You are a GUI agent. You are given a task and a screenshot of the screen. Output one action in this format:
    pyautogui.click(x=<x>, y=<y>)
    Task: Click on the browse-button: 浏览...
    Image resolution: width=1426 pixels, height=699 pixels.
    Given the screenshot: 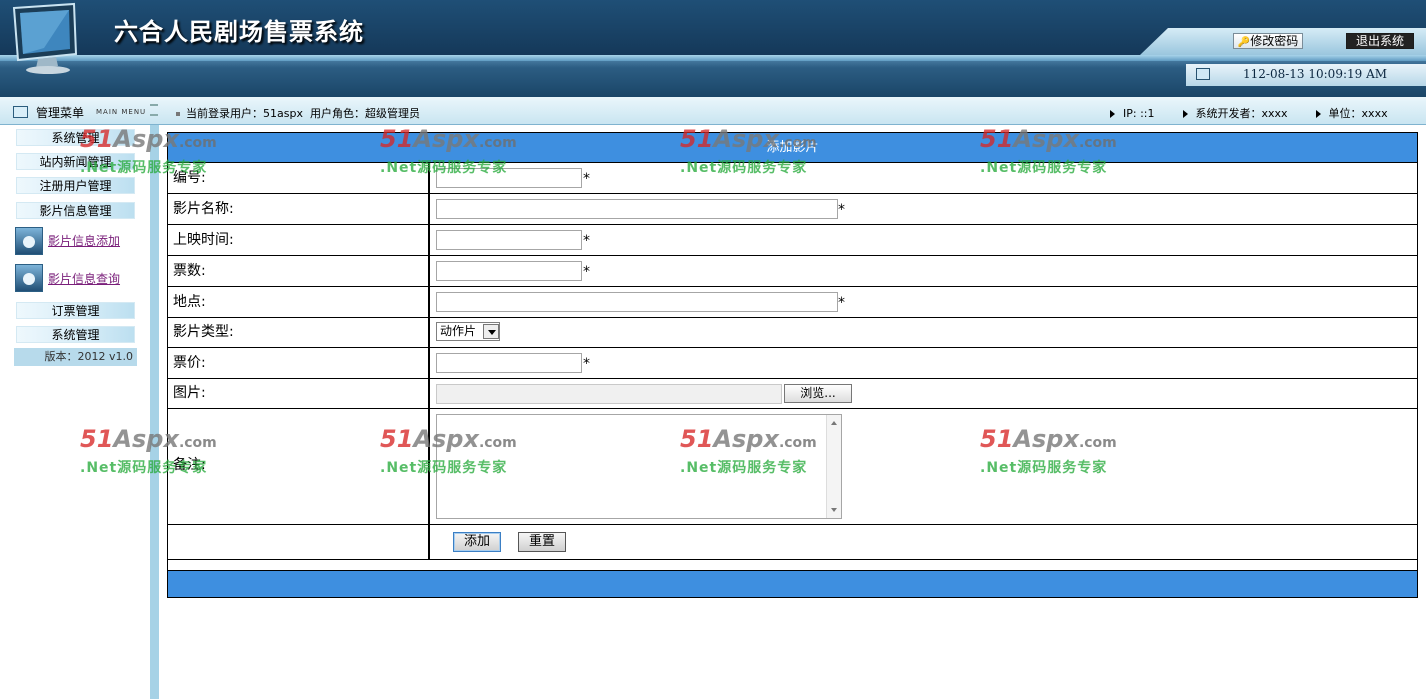 What is the action you would take?
    pyautogui.click(x=818, y=393)
    